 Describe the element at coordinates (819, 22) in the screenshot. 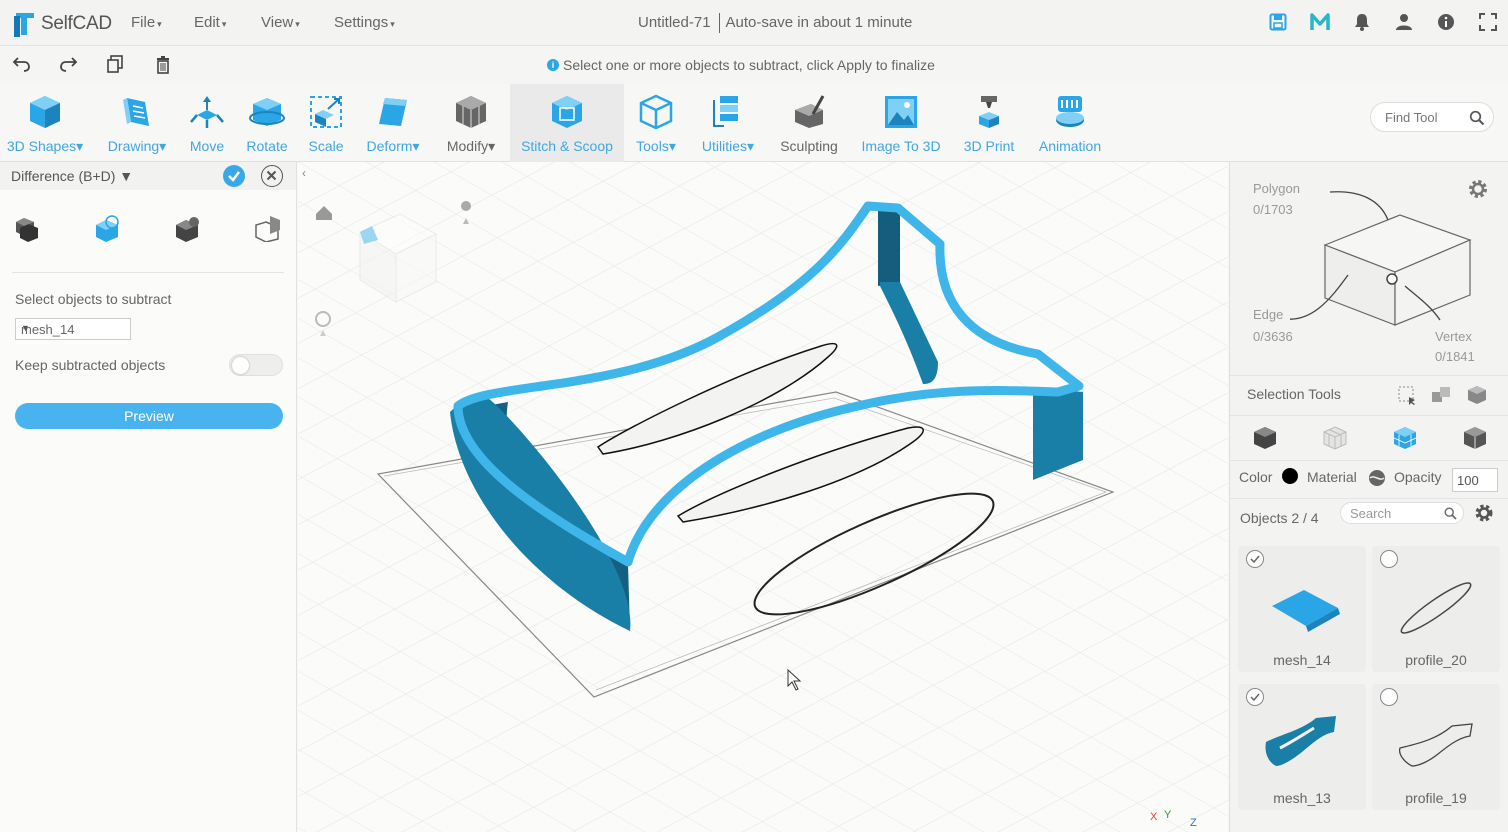

I see `autosave-status: Auto-save in about 1 minute` at that location.